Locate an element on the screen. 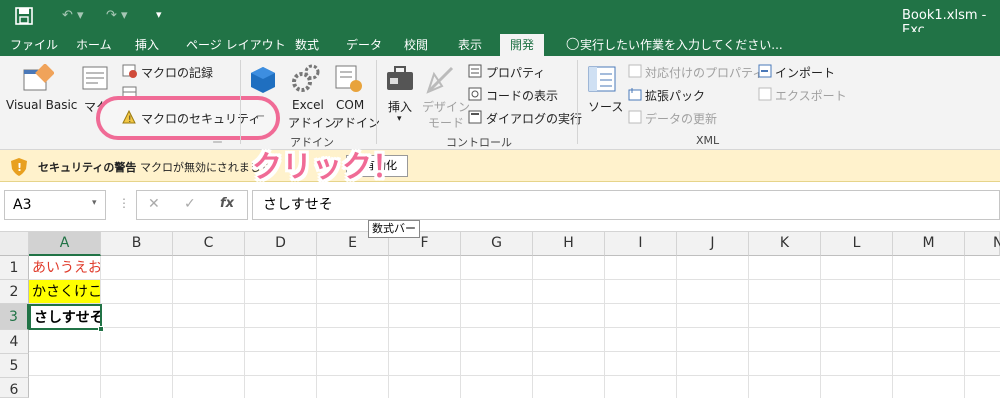 Image resolution: width=1000 pixels, height=402 pixels. view-code-icon is located at coordinates (475, 94).